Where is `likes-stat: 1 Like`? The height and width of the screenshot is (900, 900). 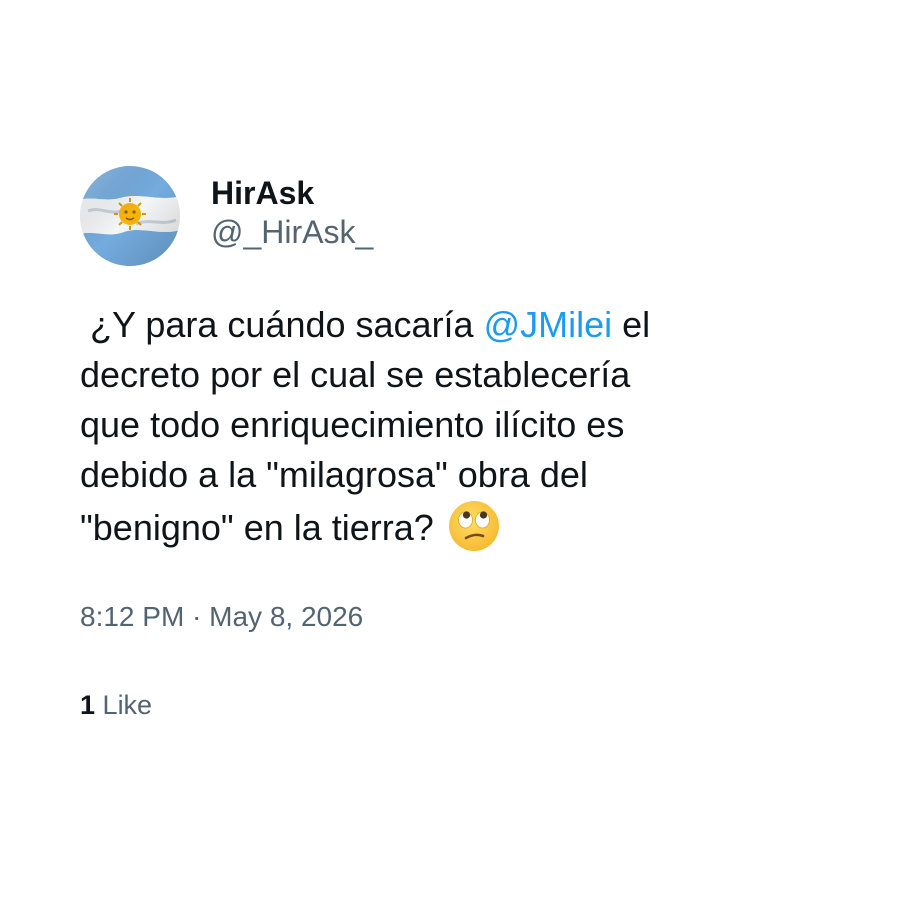 likes-stat: 1 Like is located at coordinates (430, 705).